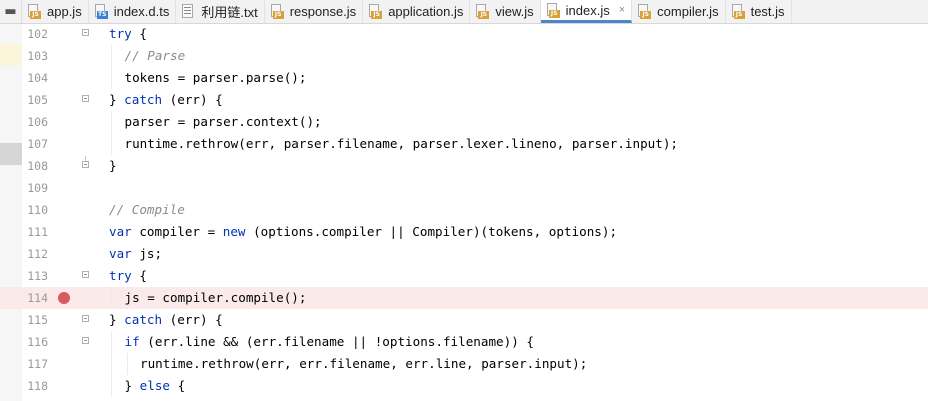 Image resolution: width=928 pixels, height=401 pixels. What do you see at coordinates (464, 276) in the screenshot?
I see `code-line: 113 try {` at bounding box center [464, 276].